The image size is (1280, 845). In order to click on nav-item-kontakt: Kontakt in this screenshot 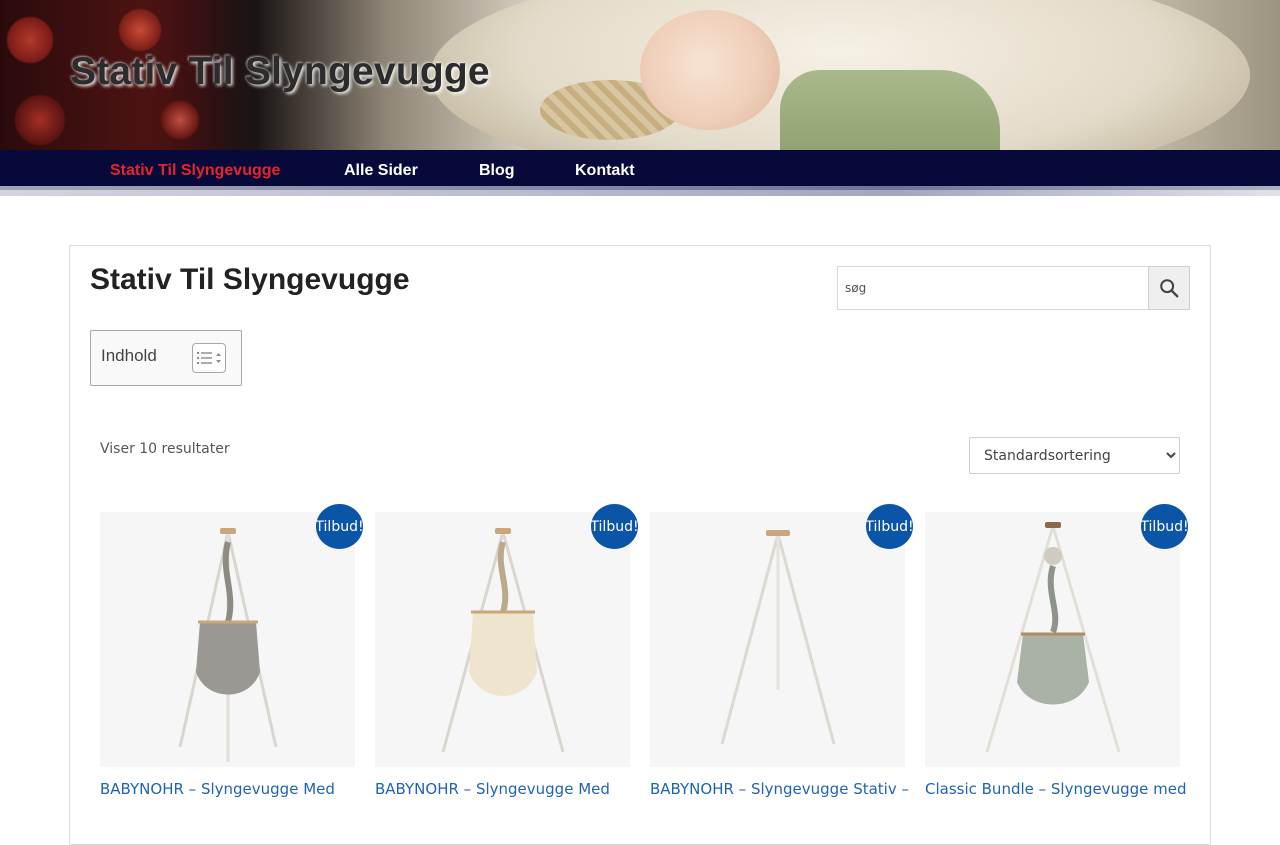, I will do `click(605, 171)`.